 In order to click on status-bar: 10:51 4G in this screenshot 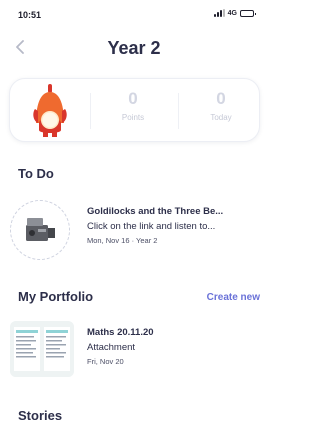, I will do `click(134, 13)`.